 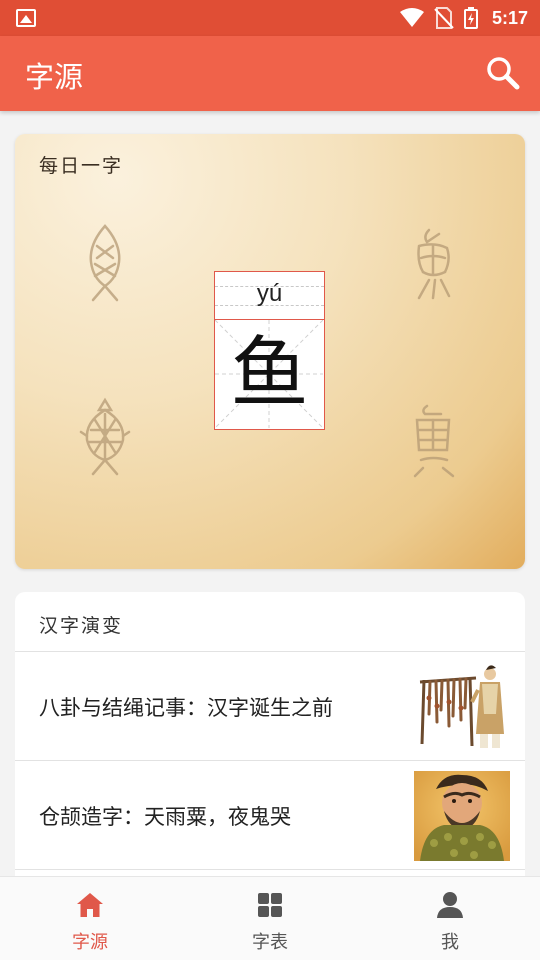 I want to click on search-button, so click(x=503, y=73).